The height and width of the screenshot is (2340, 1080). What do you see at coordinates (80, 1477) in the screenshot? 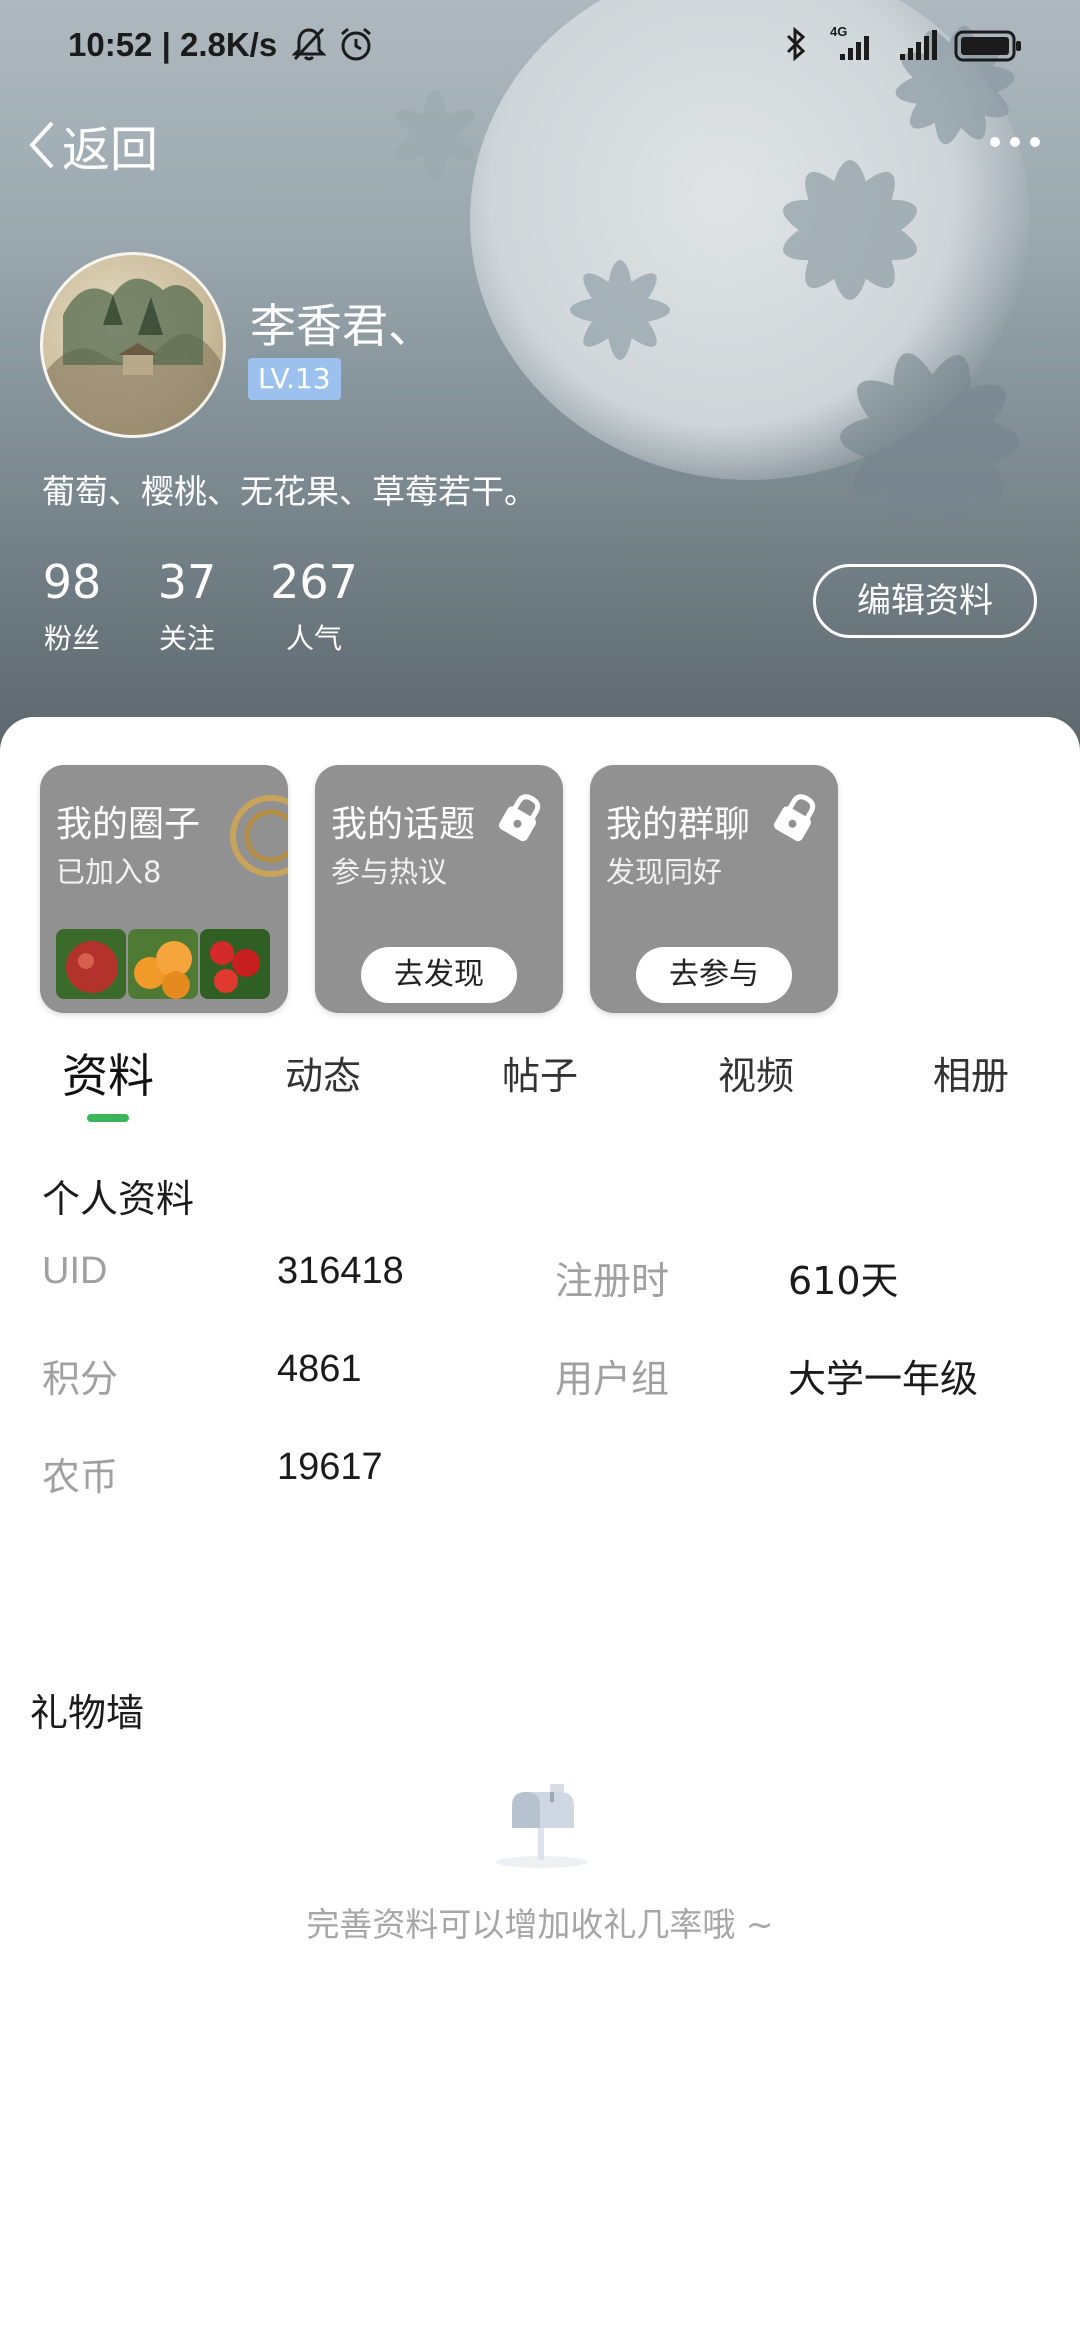
I see `info-label-coins: 农币` at bounding box center [80, 1477].